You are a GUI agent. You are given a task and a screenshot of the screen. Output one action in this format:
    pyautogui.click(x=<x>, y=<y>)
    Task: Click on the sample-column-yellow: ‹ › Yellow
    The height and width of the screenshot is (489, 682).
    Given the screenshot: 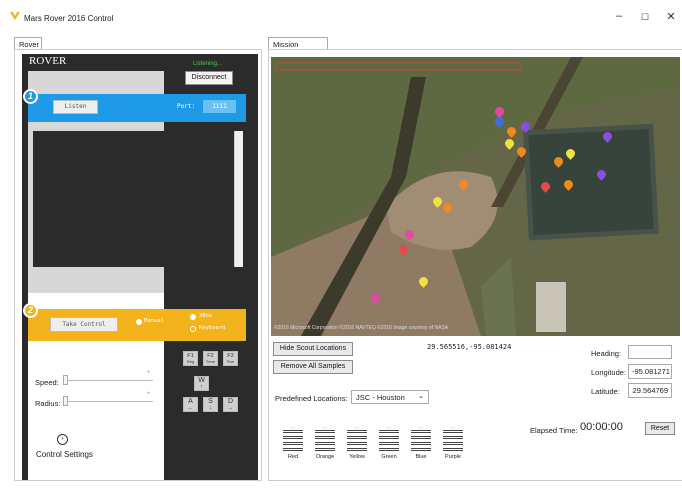 What is the action you would take?
    pyautogui.click(x=357, y=442)
    